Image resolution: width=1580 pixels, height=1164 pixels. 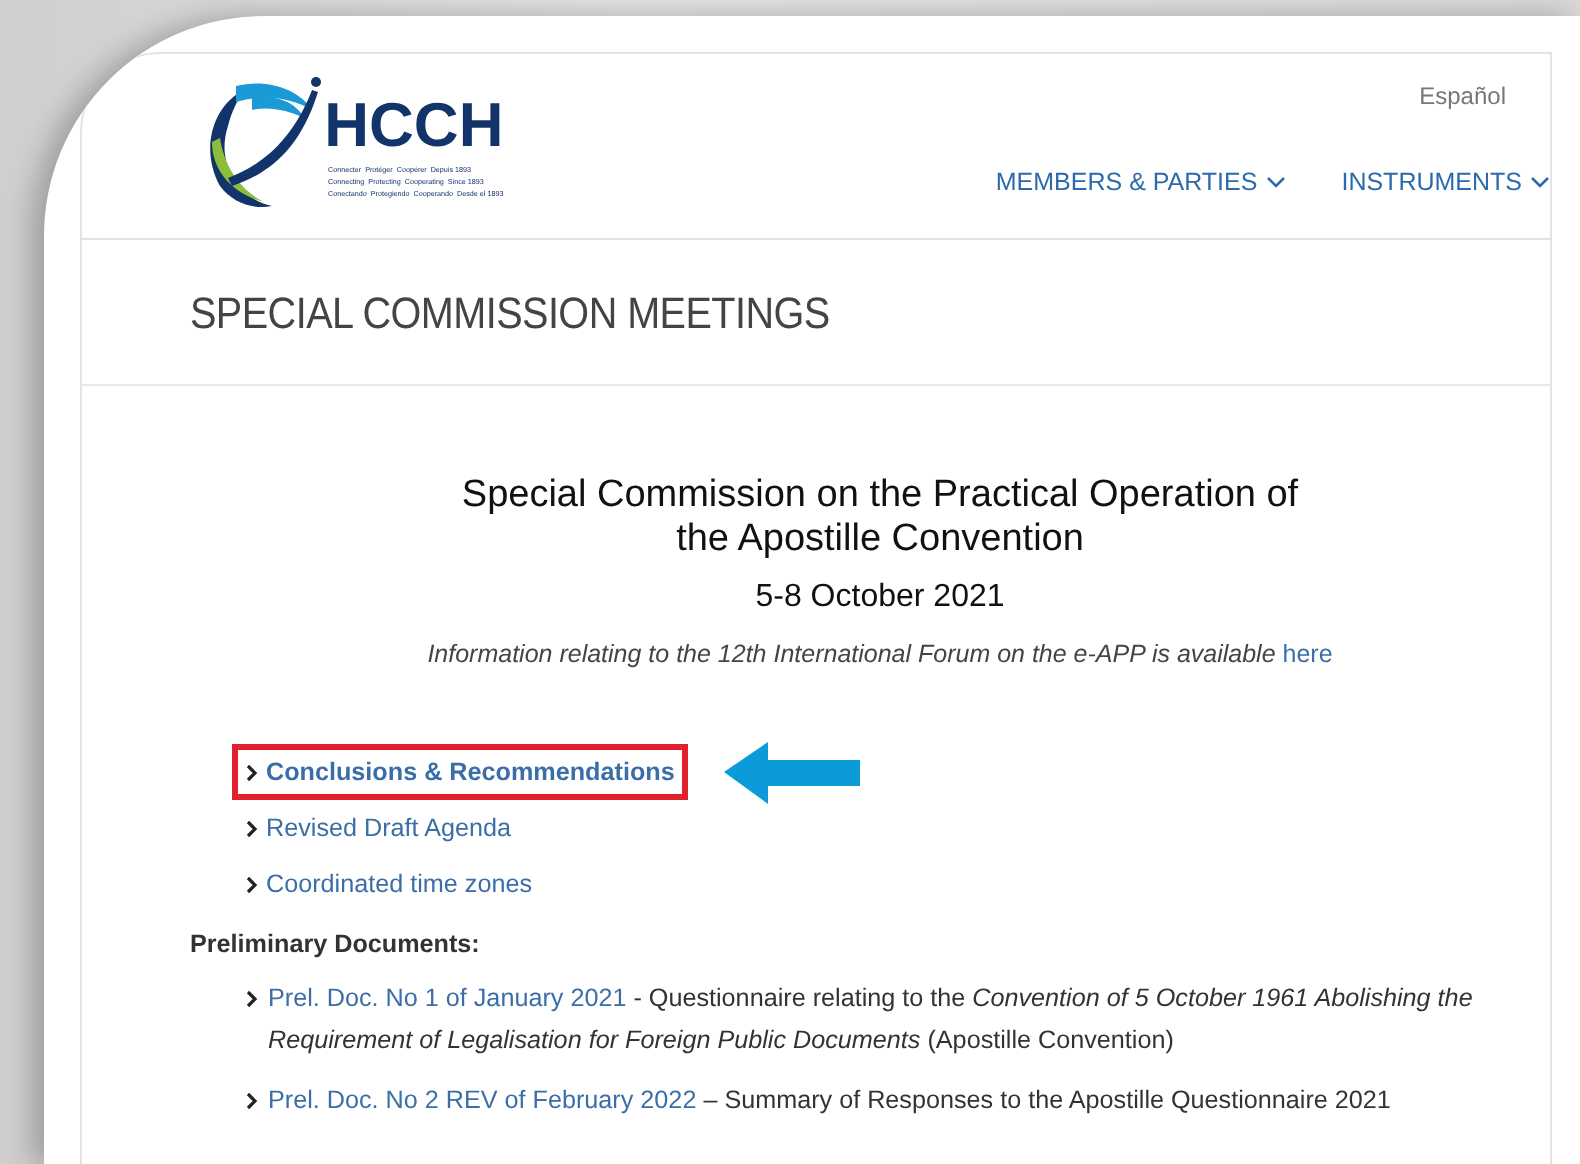 What do you see at coordinates (482, 1100) in the screenshot?
I see `document-link: Prel. Doc. No 2 REV of February 2022` at bounding box center [482, 1100].